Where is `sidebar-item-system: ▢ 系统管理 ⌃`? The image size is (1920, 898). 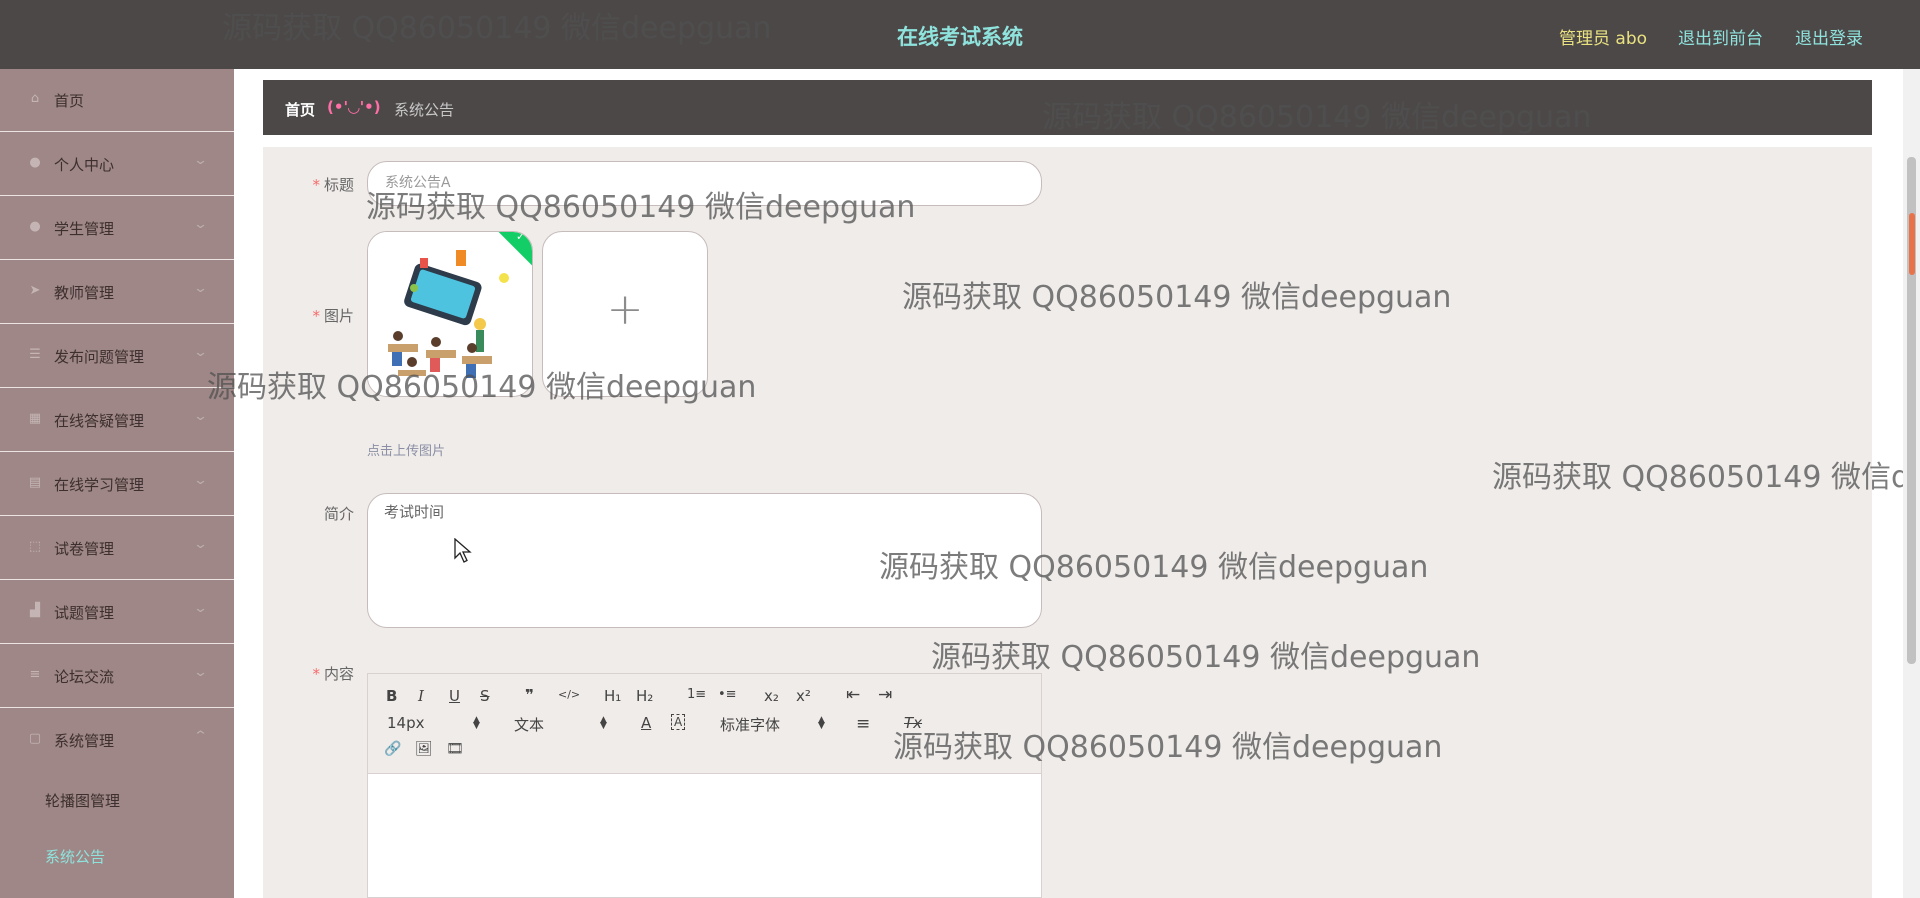 sidebar-item-system: ▢ 系统管理 ⌃ is located at coordinates (117, 740).